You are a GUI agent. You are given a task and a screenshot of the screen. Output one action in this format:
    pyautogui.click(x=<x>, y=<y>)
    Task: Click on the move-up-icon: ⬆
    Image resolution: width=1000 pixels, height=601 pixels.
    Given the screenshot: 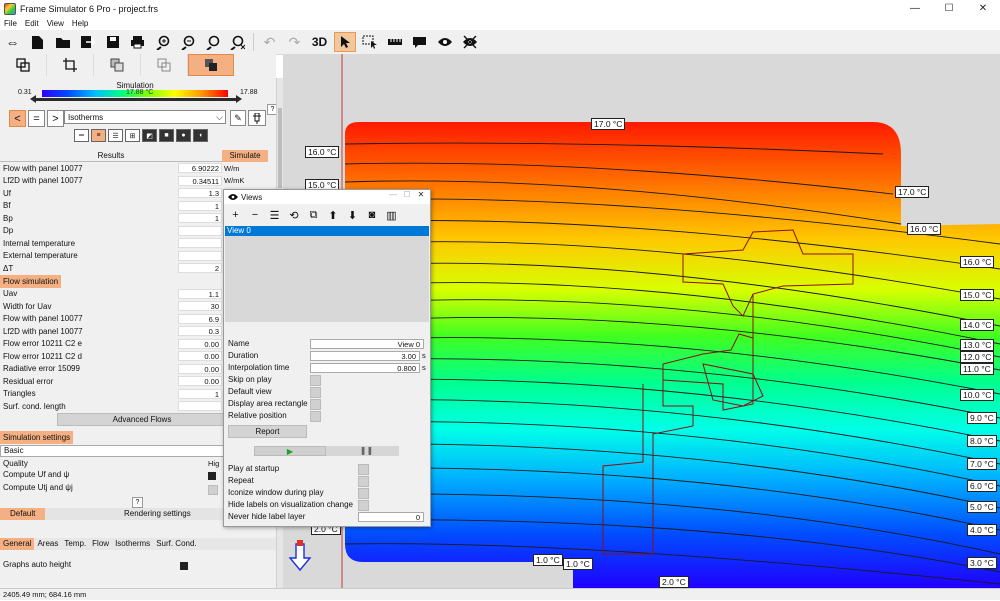 What is the action you would take?
    pyautogui.click(x=333, y=215)
    